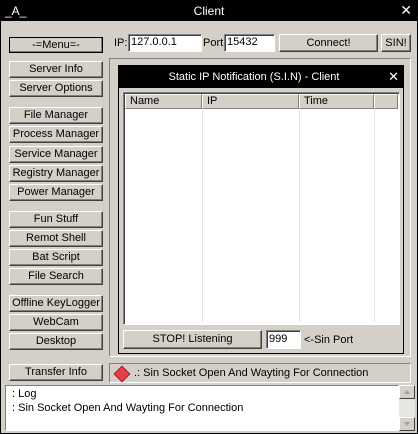  I want to click on port-label: Port, so click(213, 43).